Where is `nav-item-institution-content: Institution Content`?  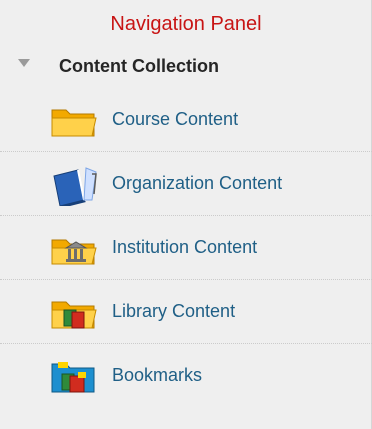
nav-item-institution-content: Institution Content is located at coordinates (186, 248).